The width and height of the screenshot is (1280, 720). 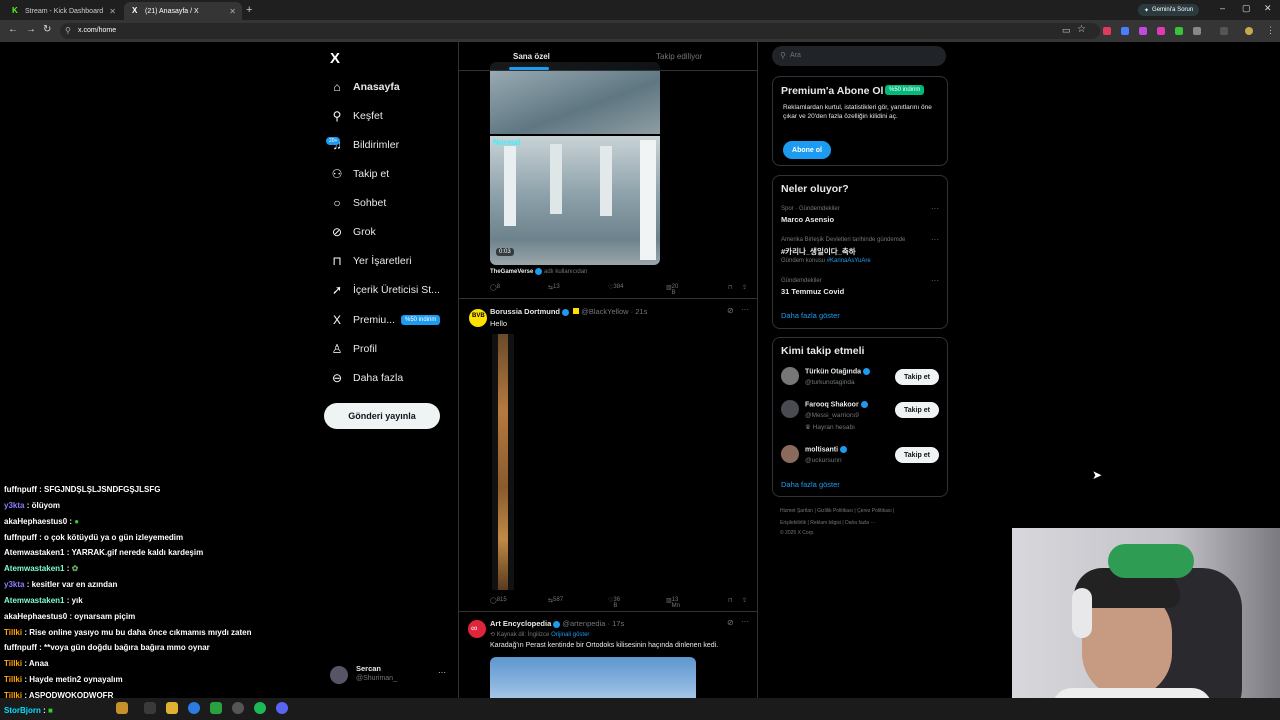 What do you see at coordinates (874, 511) in the screenshot?
I see `footer-link: Çerez Politikası` at bounding box center [874, 511].